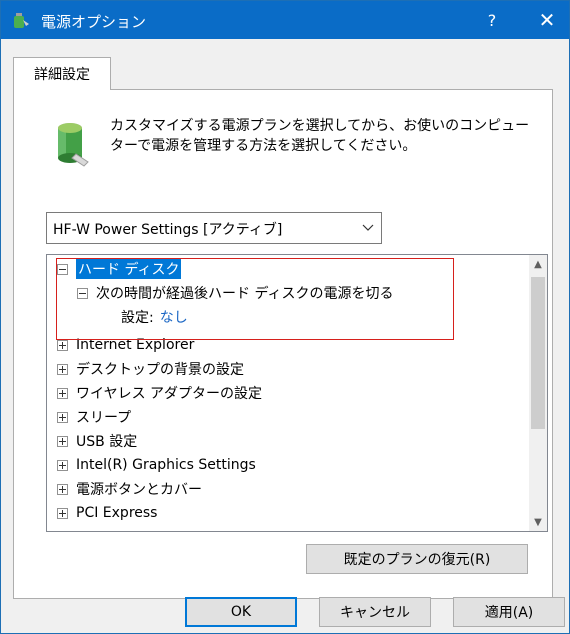  I want to click on tree-item-power-buttons: 電源ボタンとカバー, so click(129, 489).